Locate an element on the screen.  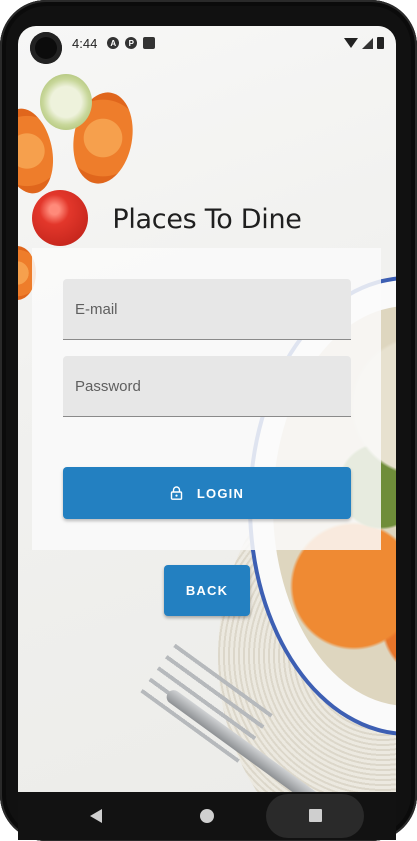
nav-back-icon is located at coordinates (96, 816).